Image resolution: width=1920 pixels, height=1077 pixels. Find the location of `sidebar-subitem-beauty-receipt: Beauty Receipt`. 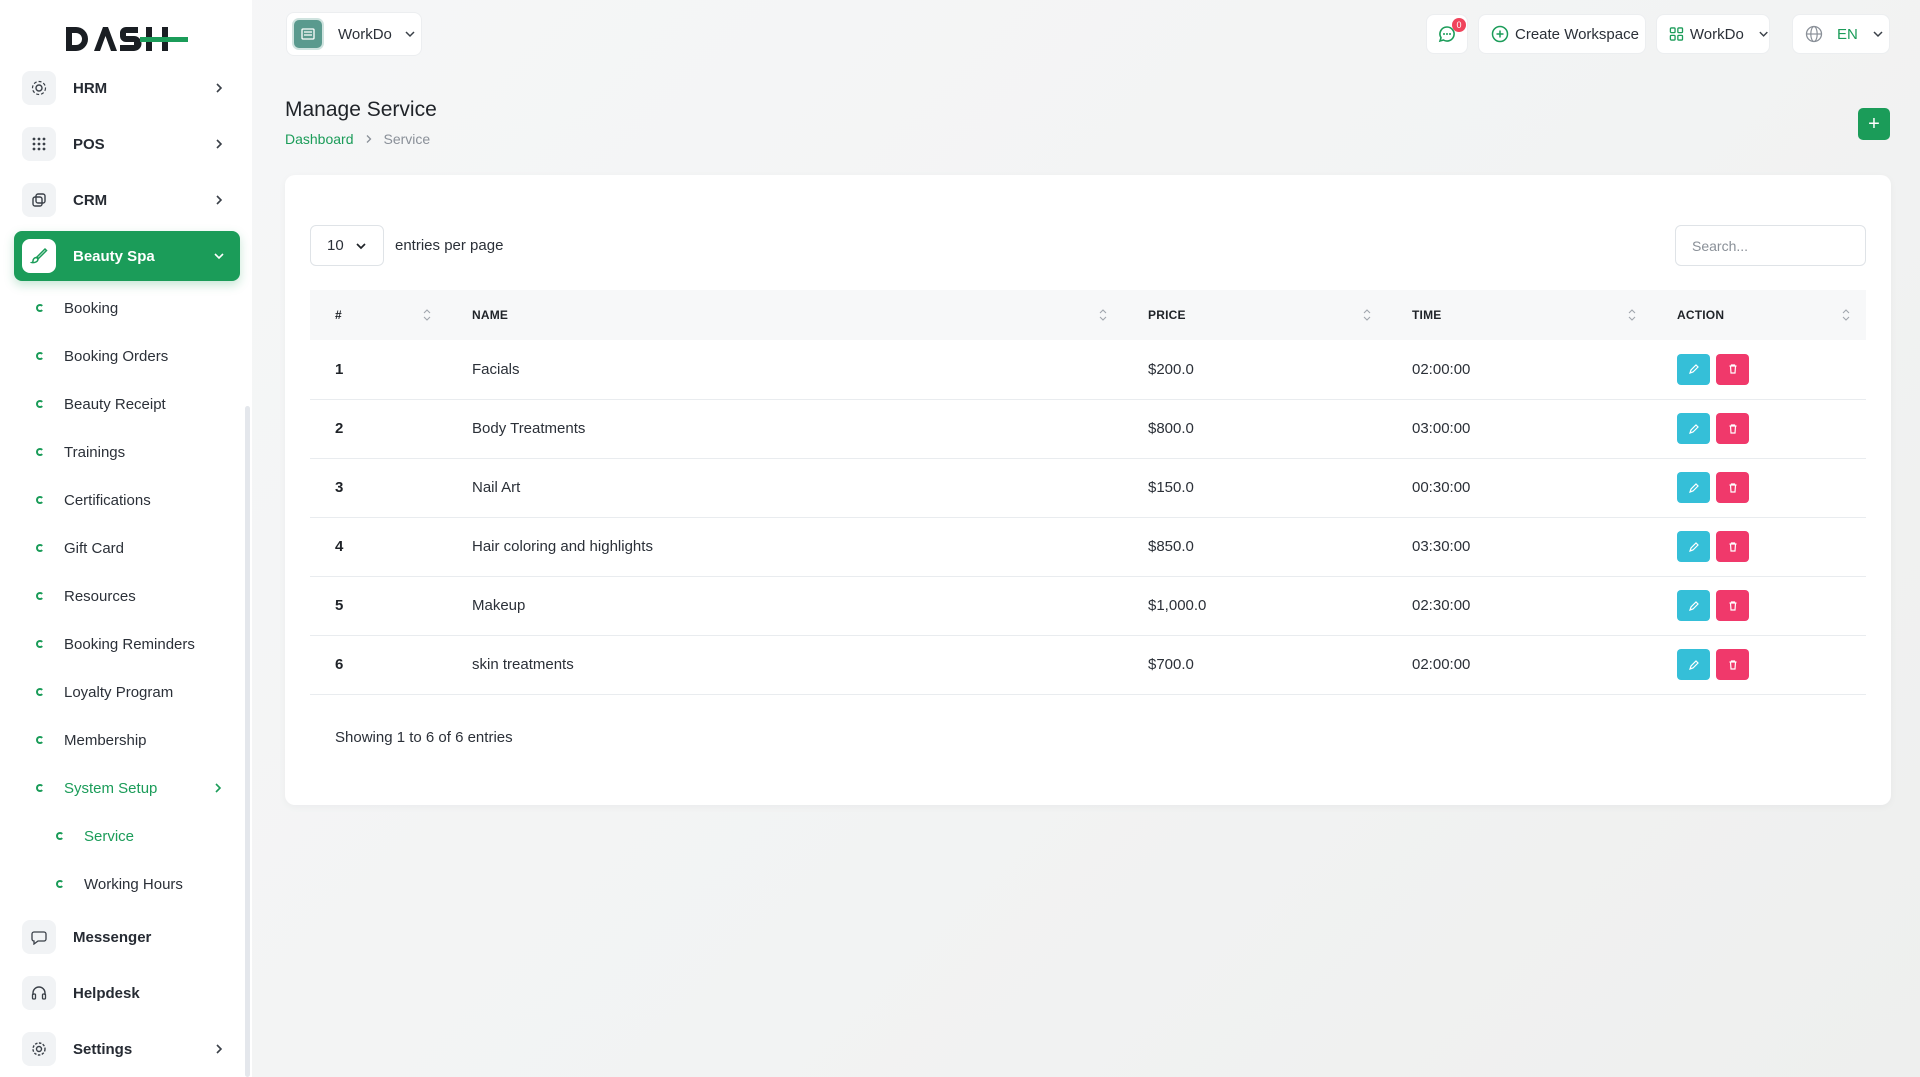

sidebar-subitem-beauty-receipt: Beauty Receipt is located at coordinates (101, 404).